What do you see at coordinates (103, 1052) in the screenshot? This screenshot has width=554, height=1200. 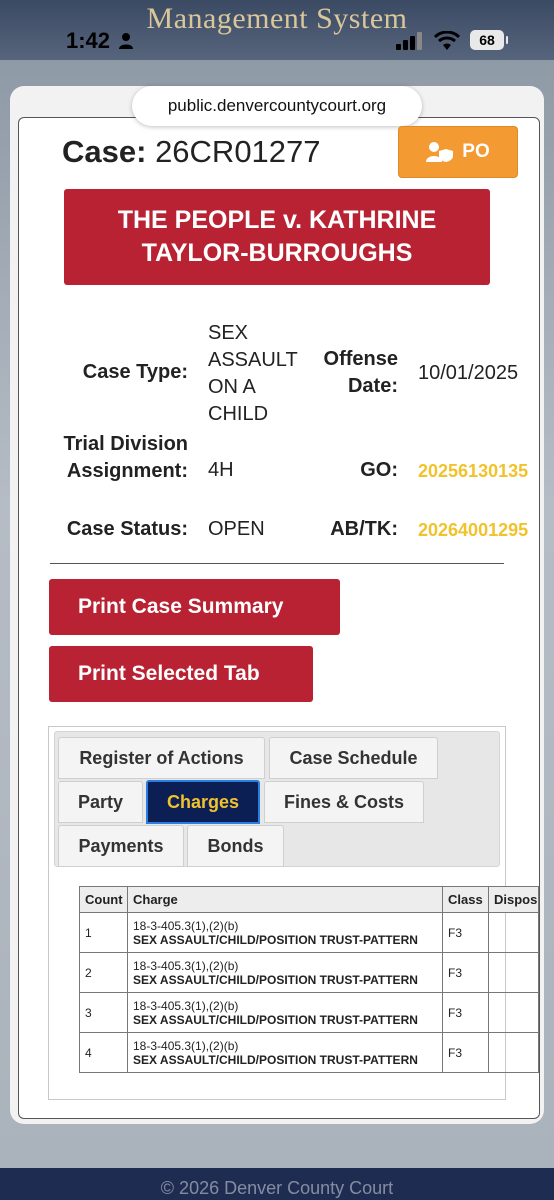 I see `charge-count: 4` at bounding box center [103, 1052].